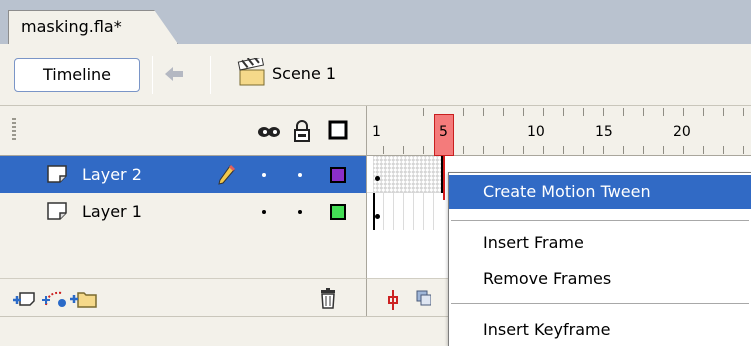 This screenshot has width=751, height=346. Describe the element at coordinates (443, 132) in the screenshot. I see `ruler-label: 5` at that location.